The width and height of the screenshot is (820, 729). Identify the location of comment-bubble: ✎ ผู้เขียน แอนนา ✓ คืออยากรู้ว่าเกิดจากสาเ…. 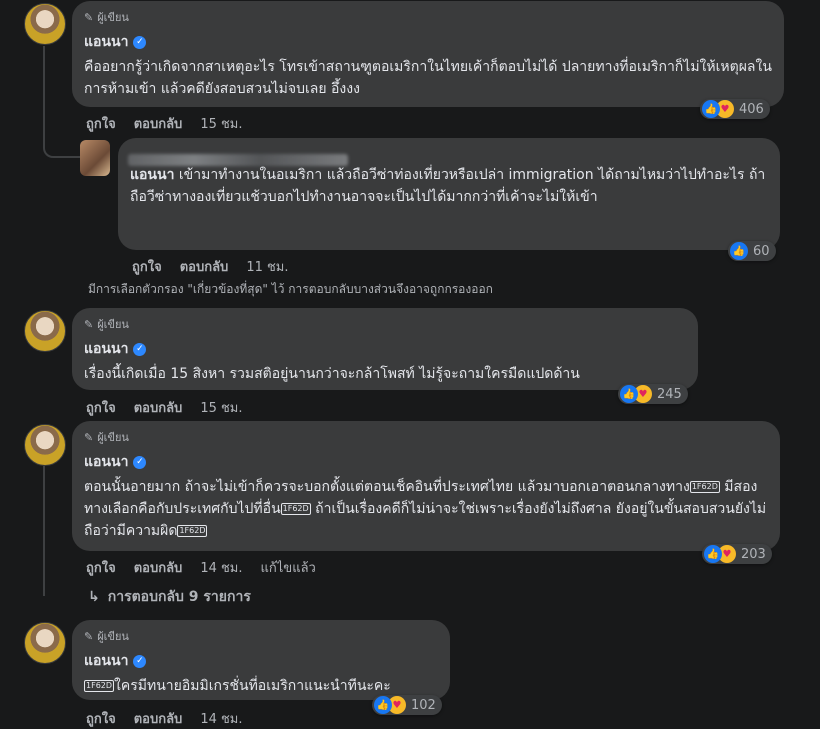
(428, 54).